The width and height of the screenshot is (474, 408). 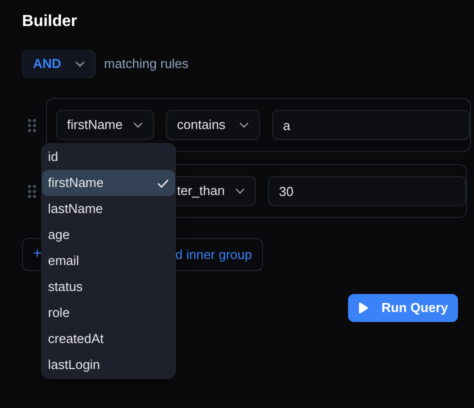 What do you see at coordinates (50, 22) in the screenshot?
I see `builder-title: Builder` at bounding box center [50, 22].